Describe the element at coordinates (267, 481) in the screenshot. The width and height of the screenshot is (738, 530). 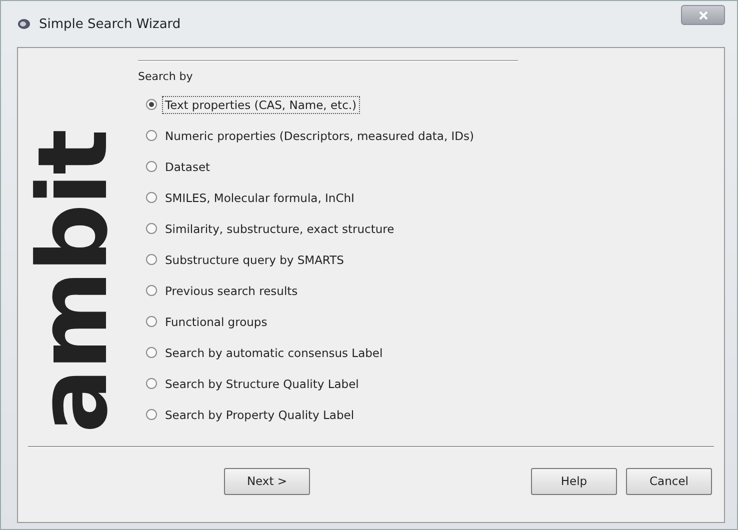
I see `next-button: Next >` at that location.